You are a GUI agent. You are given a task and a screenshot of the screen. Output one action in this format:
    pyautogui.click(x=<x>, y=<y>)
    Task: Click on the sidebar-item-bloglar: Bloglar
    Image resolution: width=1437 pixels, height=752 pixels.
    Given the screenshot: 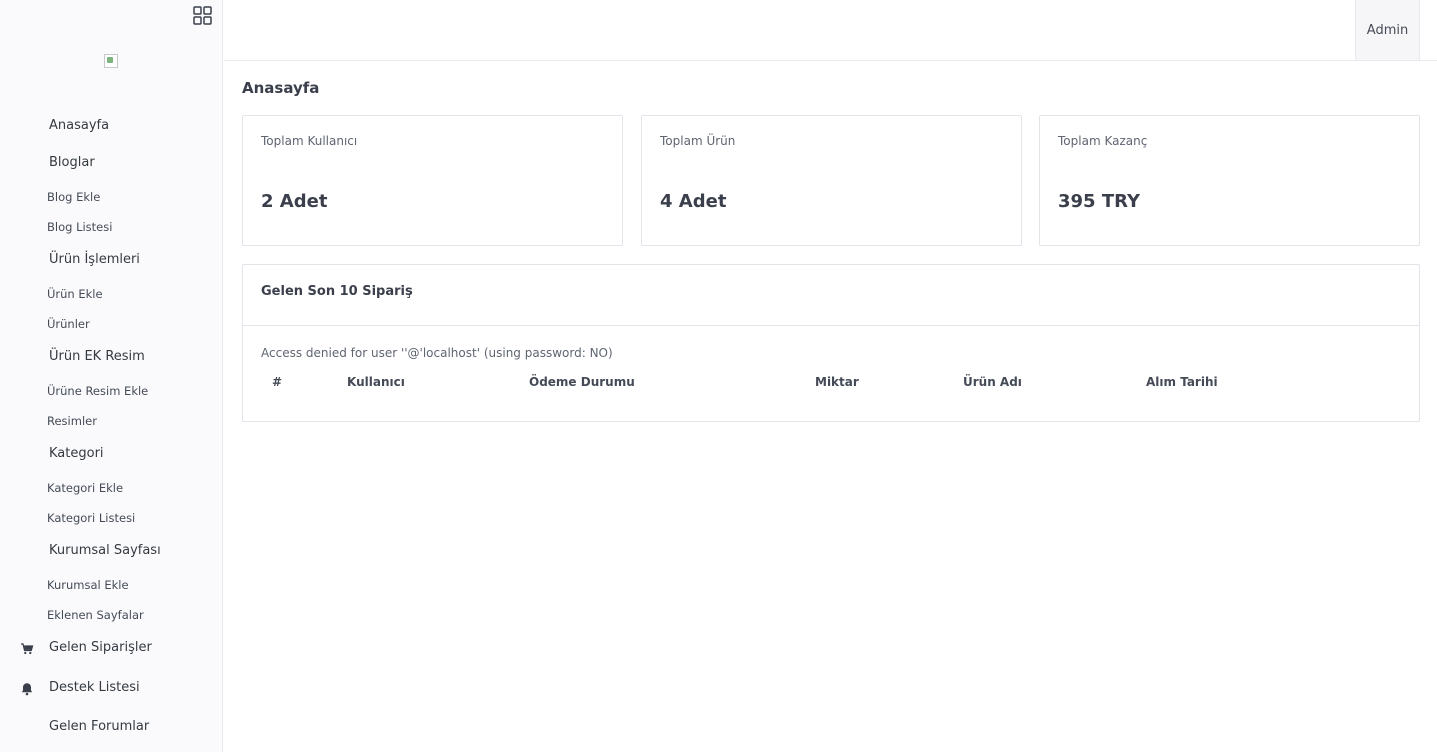 What is the action you would take?
    pyautogui.click(x=72, y=162)
    